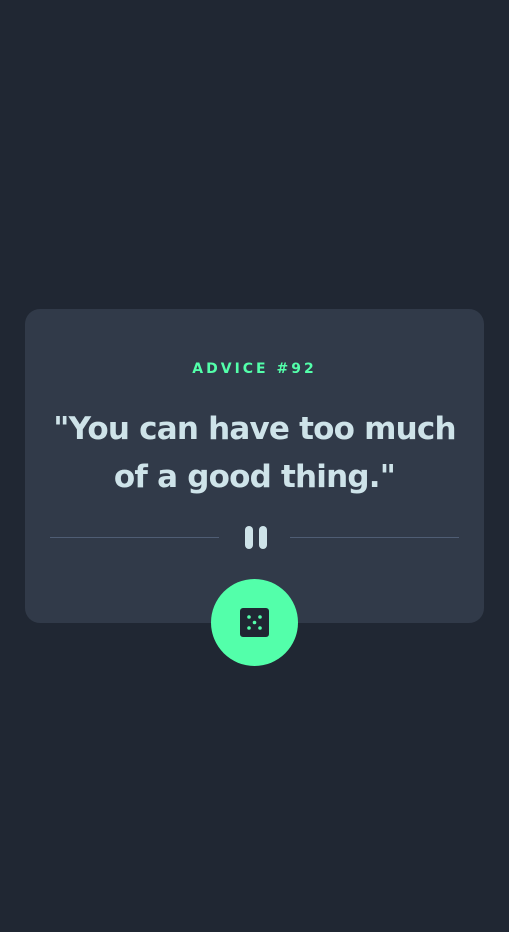 The width and height of the screenshot is (509, 932). What do you see at coordinates (134, 537) in the screenshot?
I see `divider-line-left` at bounding box center [134, 537].